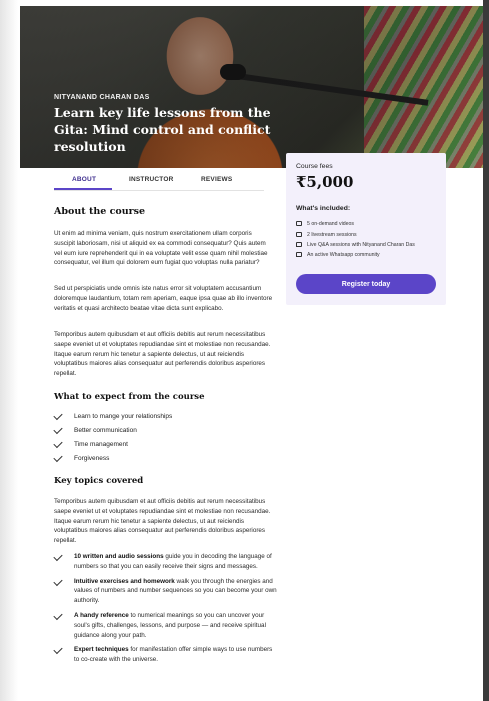 The width and height of the screenshot is (489, 701). What do you see at coordinates (314, 166) in the screenshot?
I see `course-fees-label: Course fees` at bounding box center [314, 166].